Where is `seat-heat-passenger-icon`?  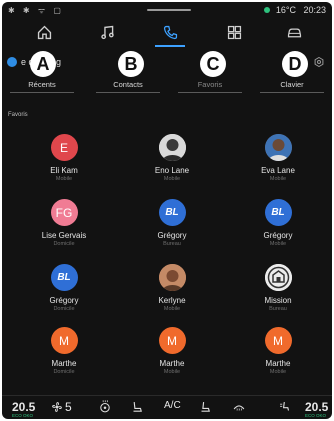 seat-heat-passenger-icon is located at coordinates (205, 407).